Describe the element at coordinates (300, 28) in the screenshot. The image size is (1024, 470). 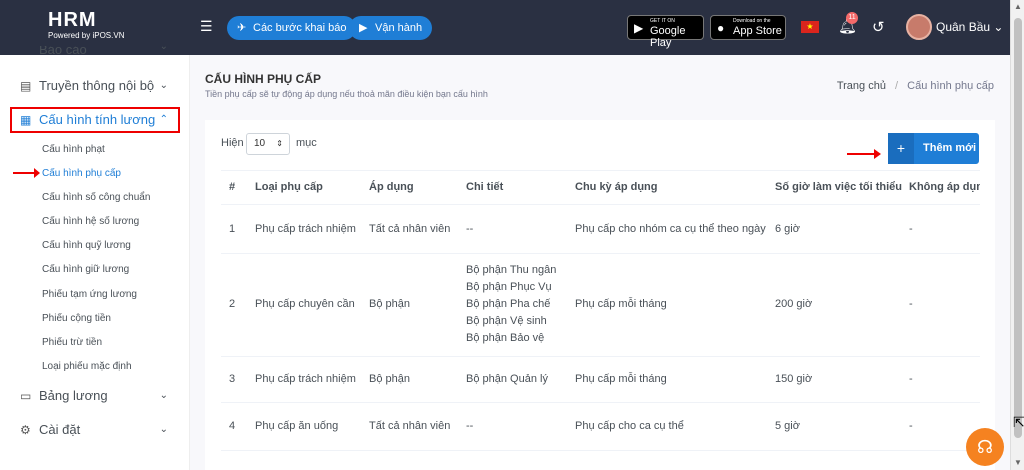
I see `setup-steps-label: Các bước khai báo` at that location.